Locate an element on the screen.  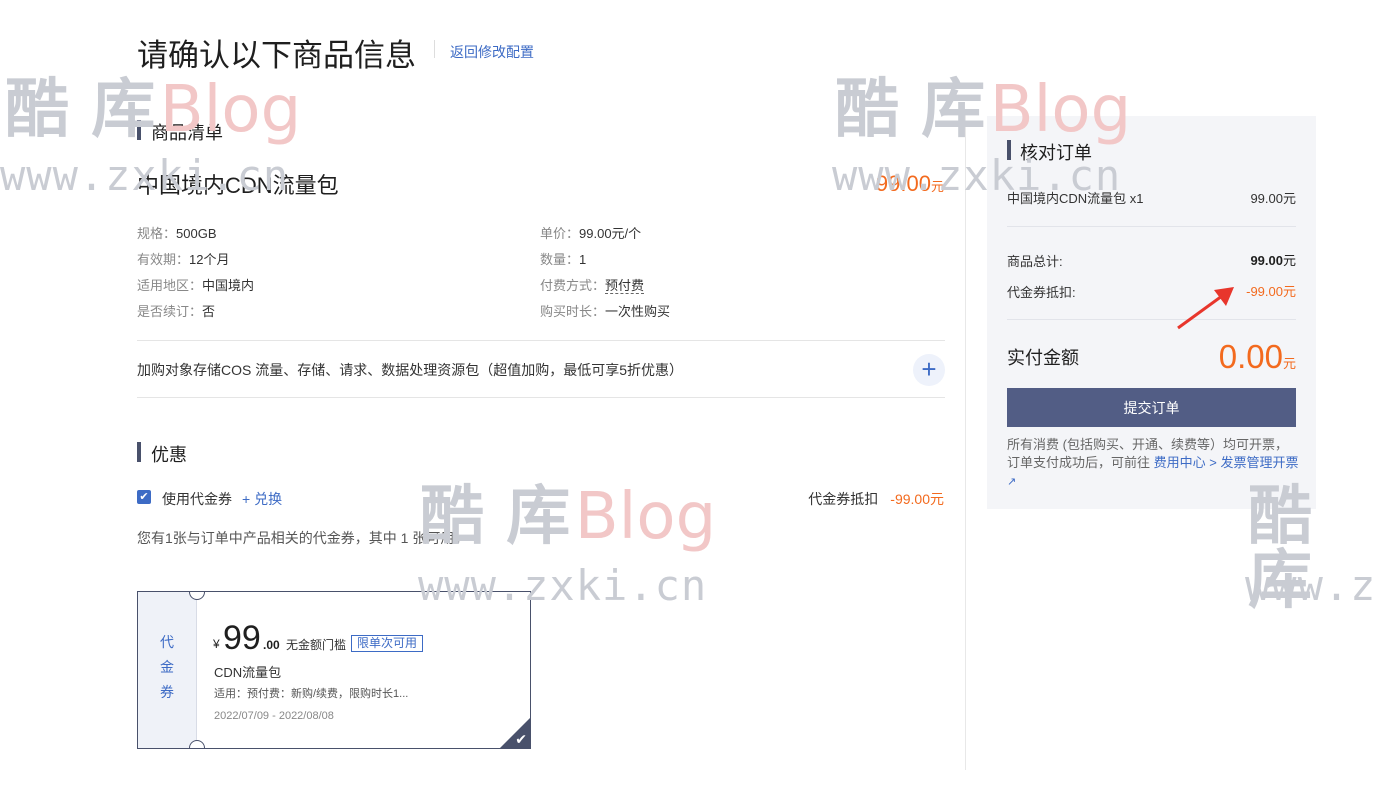
spec-size: 规格：500GB is located at coordinates (177, 232).